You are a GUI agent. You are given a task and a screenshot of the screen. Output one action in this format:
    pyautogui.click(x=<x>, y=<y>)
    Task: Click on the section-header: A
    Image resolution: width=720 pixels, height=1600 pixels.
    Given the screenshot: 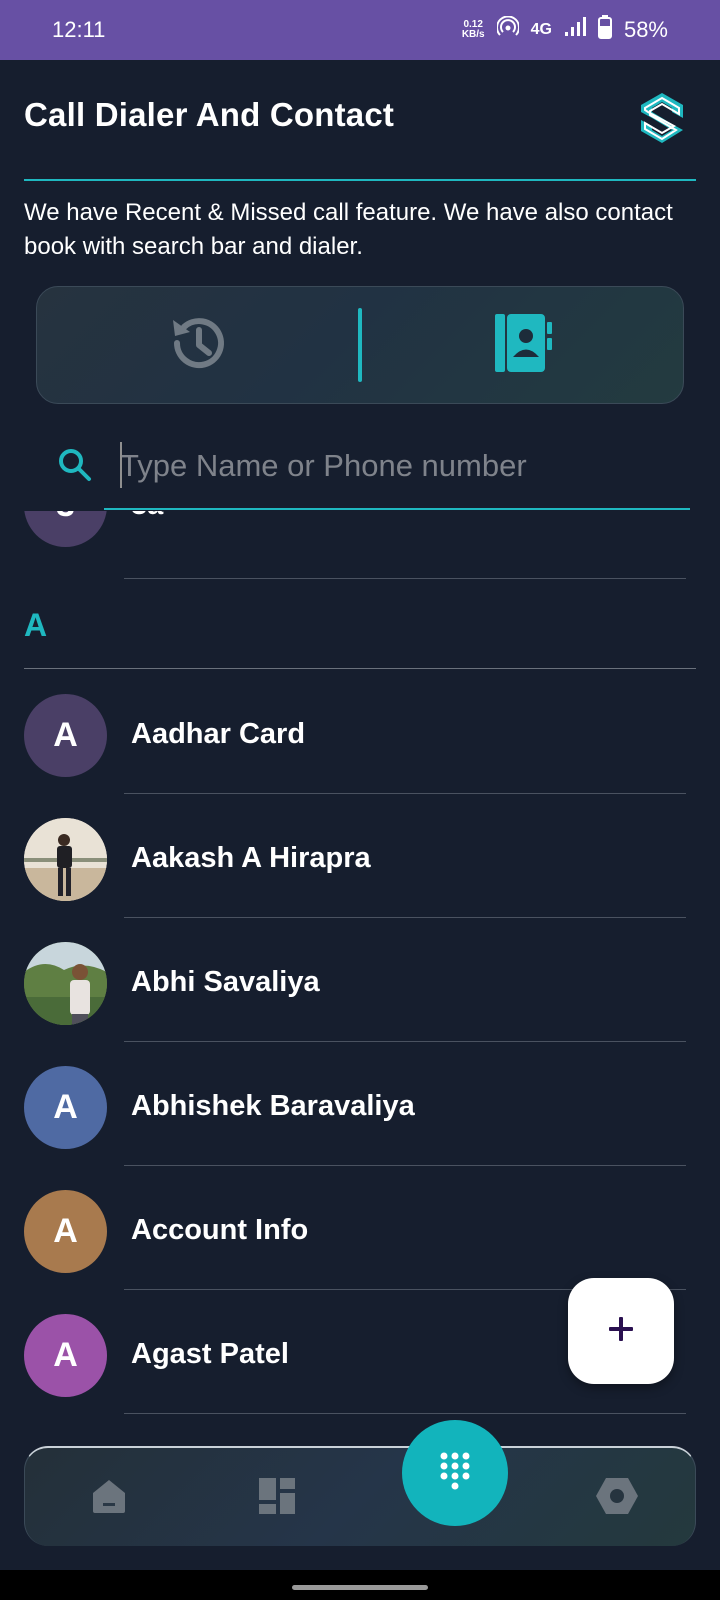 What is the action you would take?
    pyautogui.click(x=36, y=625)
    